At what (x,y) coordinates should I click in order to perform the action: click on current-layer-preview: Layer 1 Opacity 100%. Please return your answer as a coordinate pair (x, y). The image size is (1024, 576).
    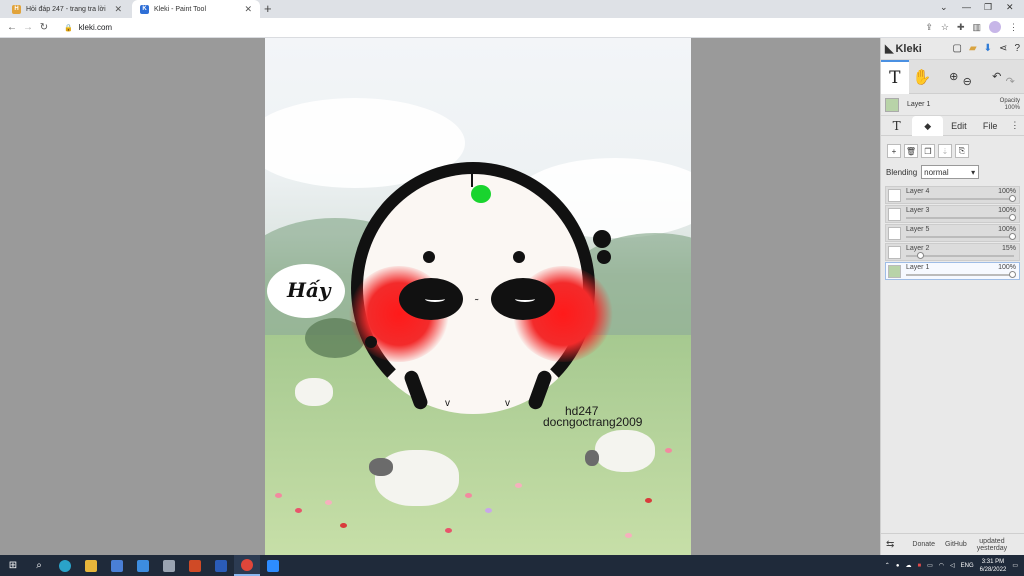
    Looking at the image, I should click on (952, 105).